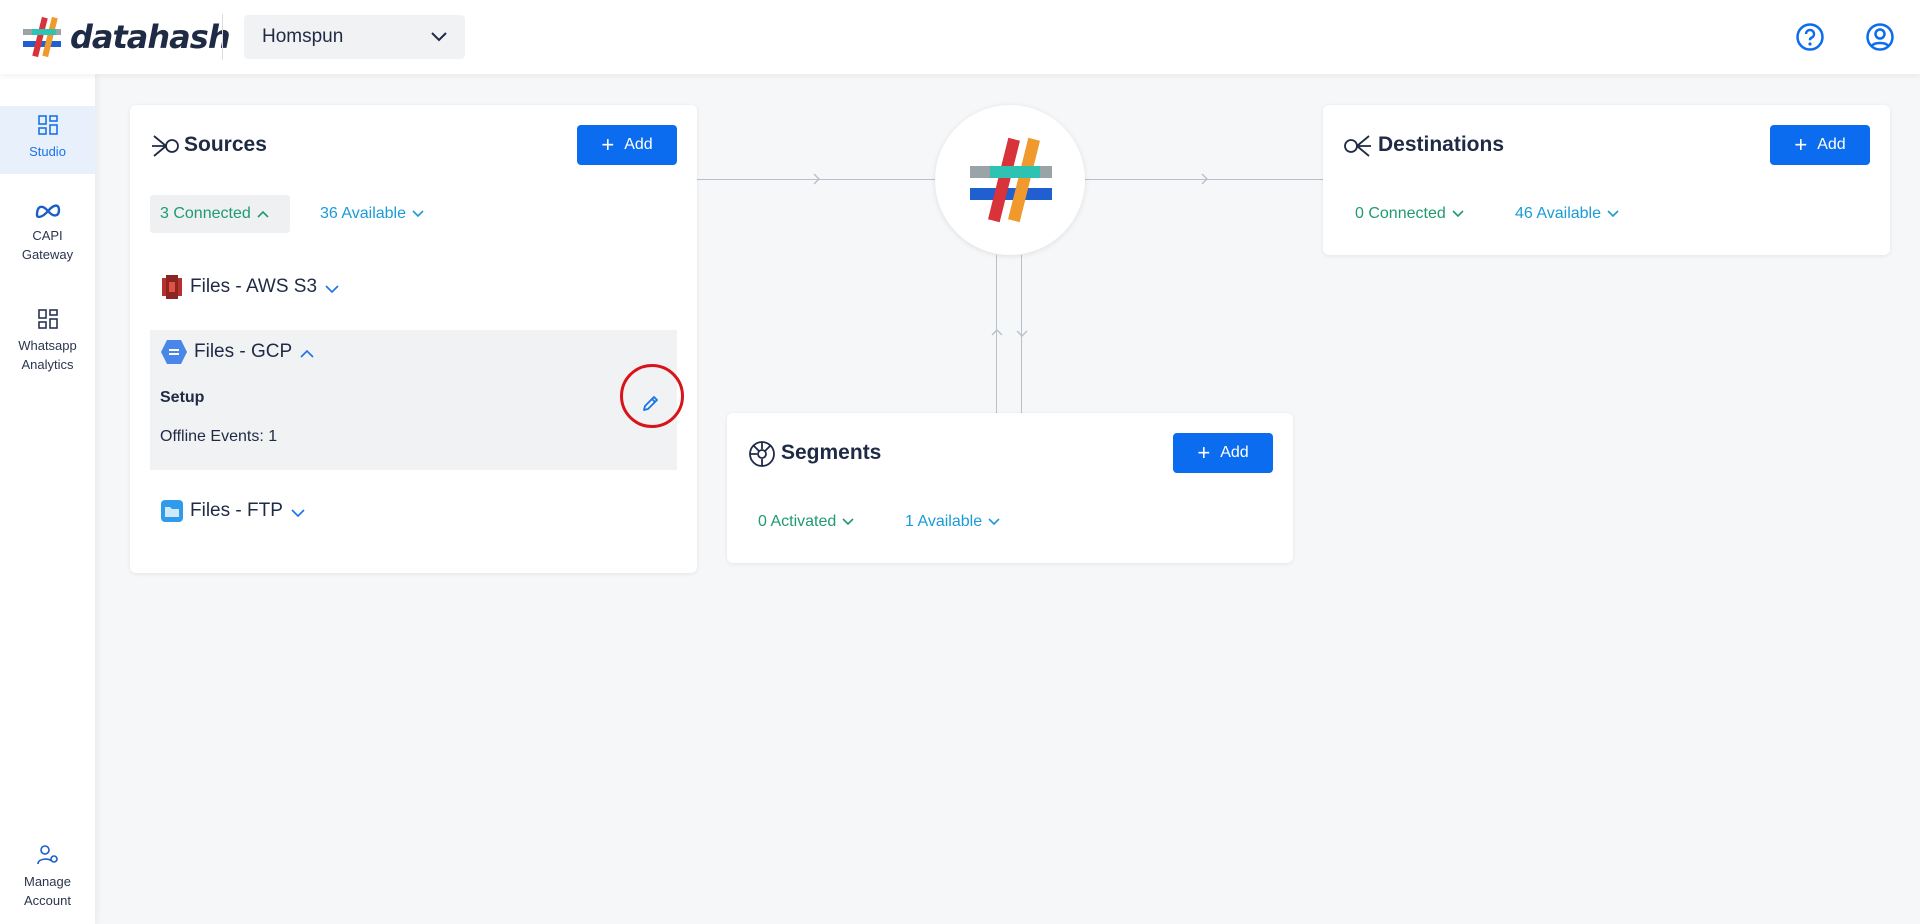 The height and width of the screenshot is (924, 1920). I want to click on gcp-icon, so click(174, 352).